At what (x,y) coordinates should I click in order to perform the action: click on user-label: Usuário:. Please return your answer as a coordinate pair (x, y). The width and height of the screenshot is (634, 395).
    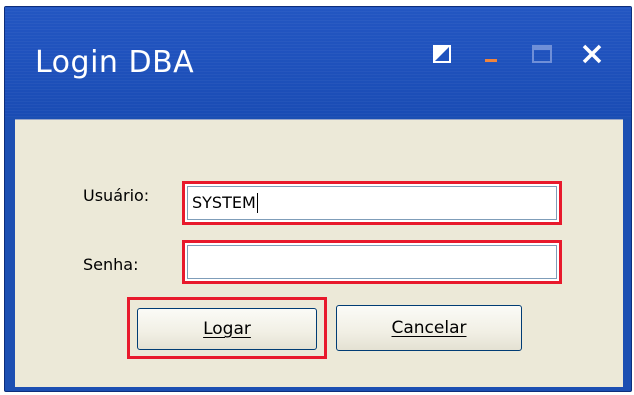
    Looking at the image, I should click on (116, 195).